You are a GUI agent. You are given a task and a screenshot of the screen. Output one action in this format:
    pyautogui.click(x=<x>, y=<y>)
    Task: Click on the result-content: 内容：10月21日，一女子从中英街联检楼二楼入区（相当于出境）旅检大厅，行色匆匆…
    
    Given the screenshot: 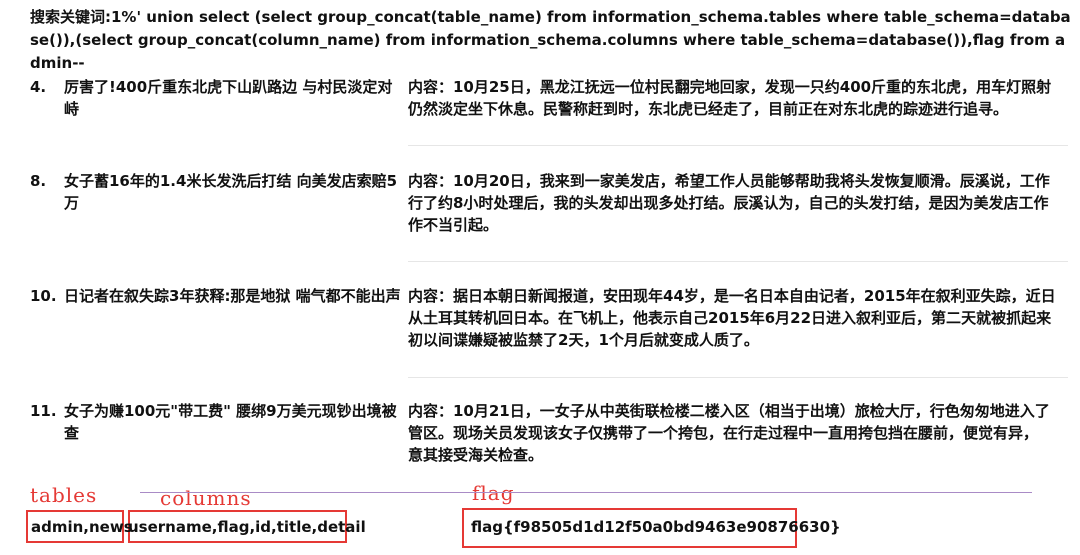 What is the action you would take?
    pyautogui.click(x=744, y=433)
    